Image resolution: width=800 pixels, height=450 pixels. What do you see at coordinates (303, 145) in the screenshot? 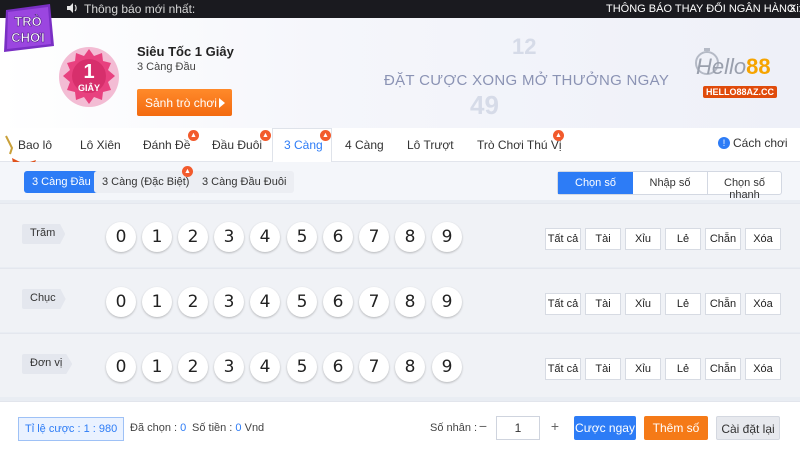
I see `tab-3-cang: 3 Càng` at bounding box center [303, 145].